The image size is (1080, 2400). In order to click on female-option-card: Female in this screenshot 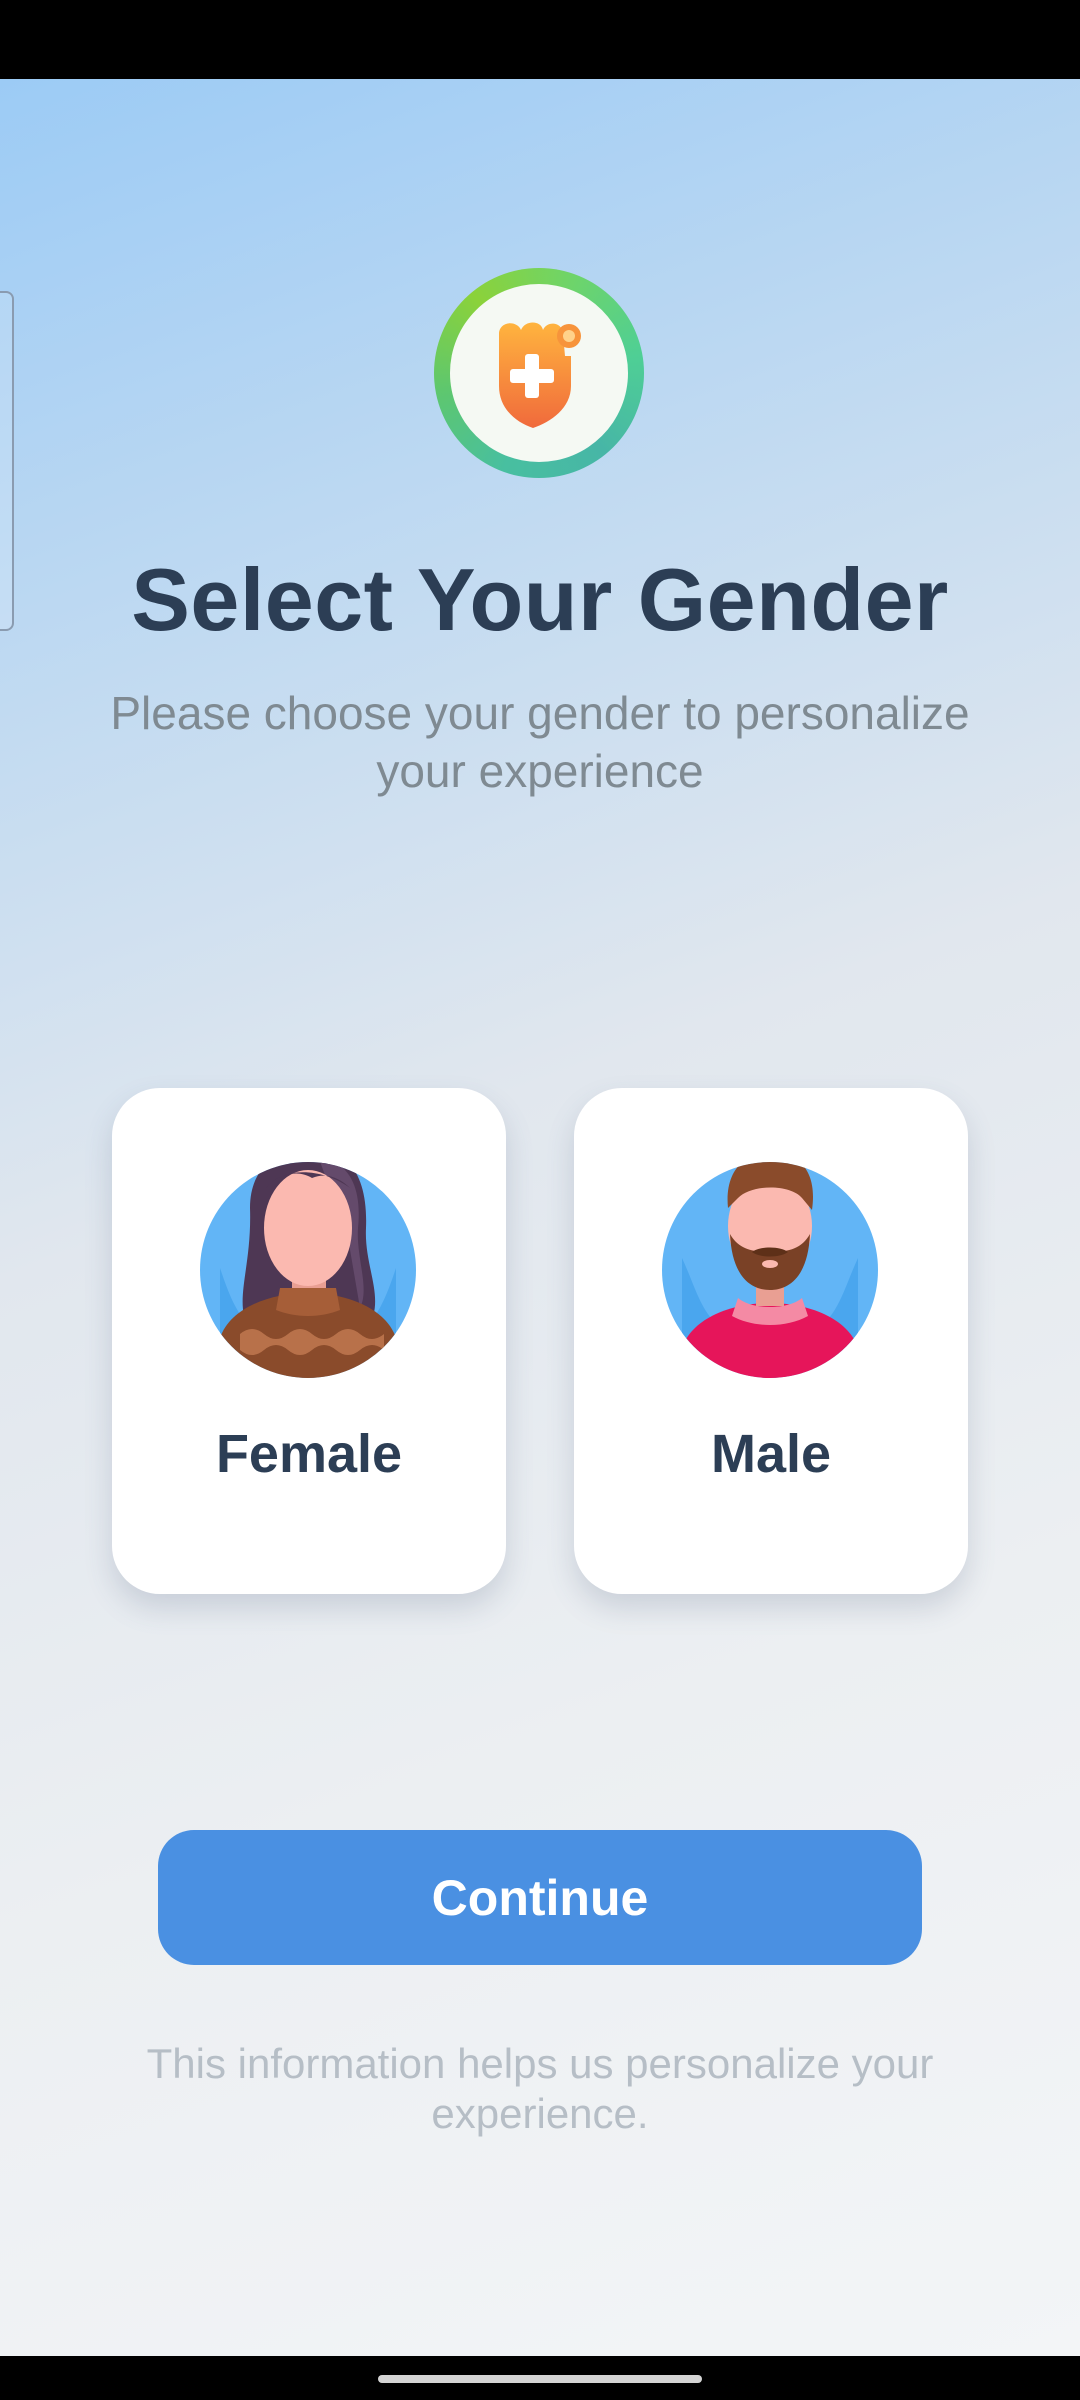, I will do `click(309, 1341)`.